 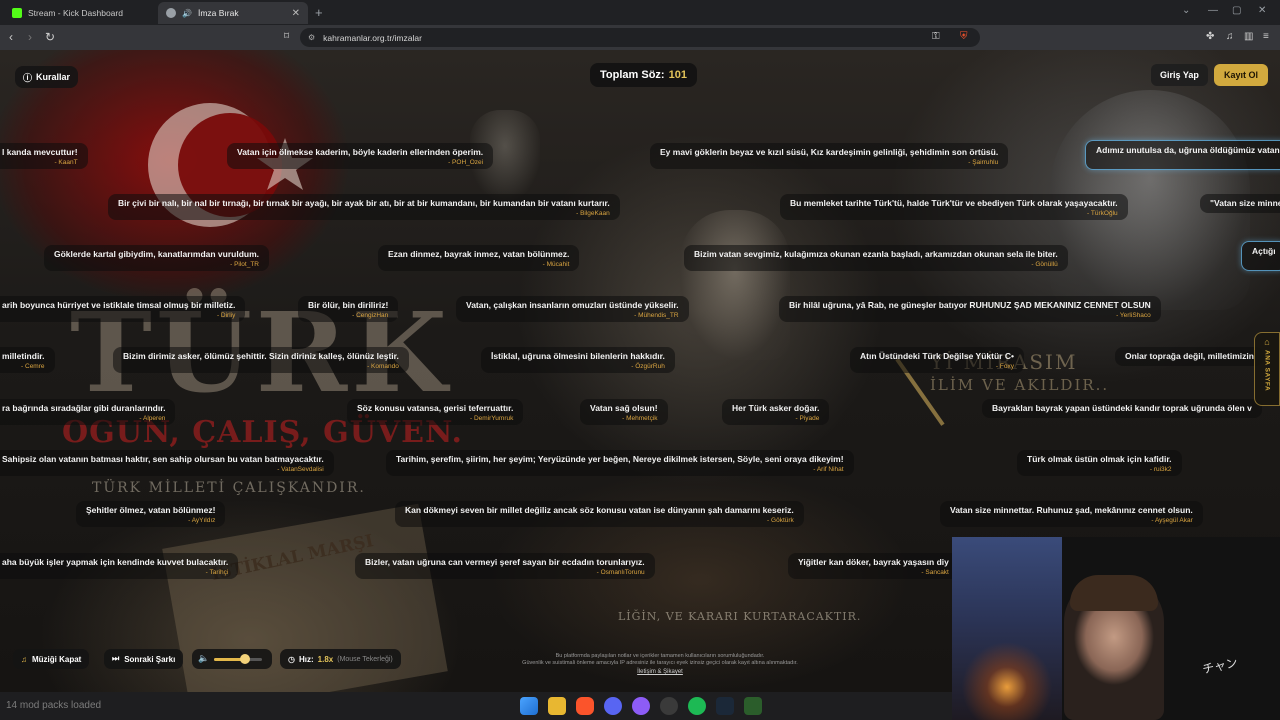 I want to click on signature-card-highlighted: Açtığı, so click(x=1260, y=256).